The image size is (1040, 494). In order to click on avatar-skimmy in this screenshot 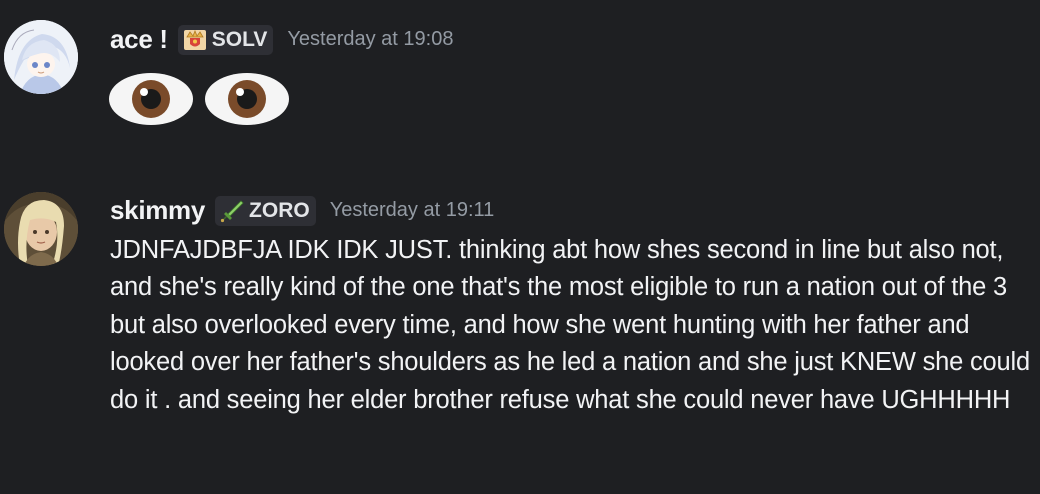, I will do `click(41, 229)`.